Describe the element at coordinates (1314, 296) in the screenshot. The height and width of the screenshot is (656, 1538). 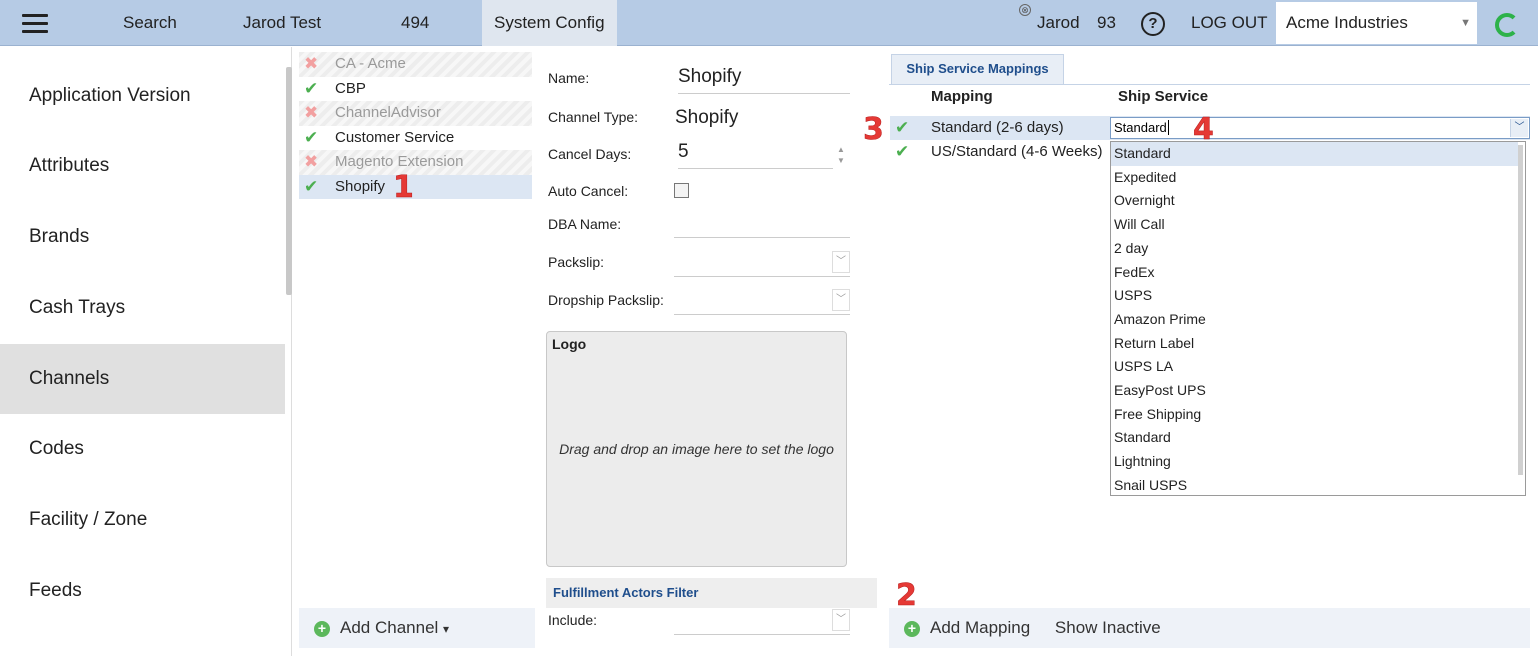
I see `dropdown-option: USPS` at that location.